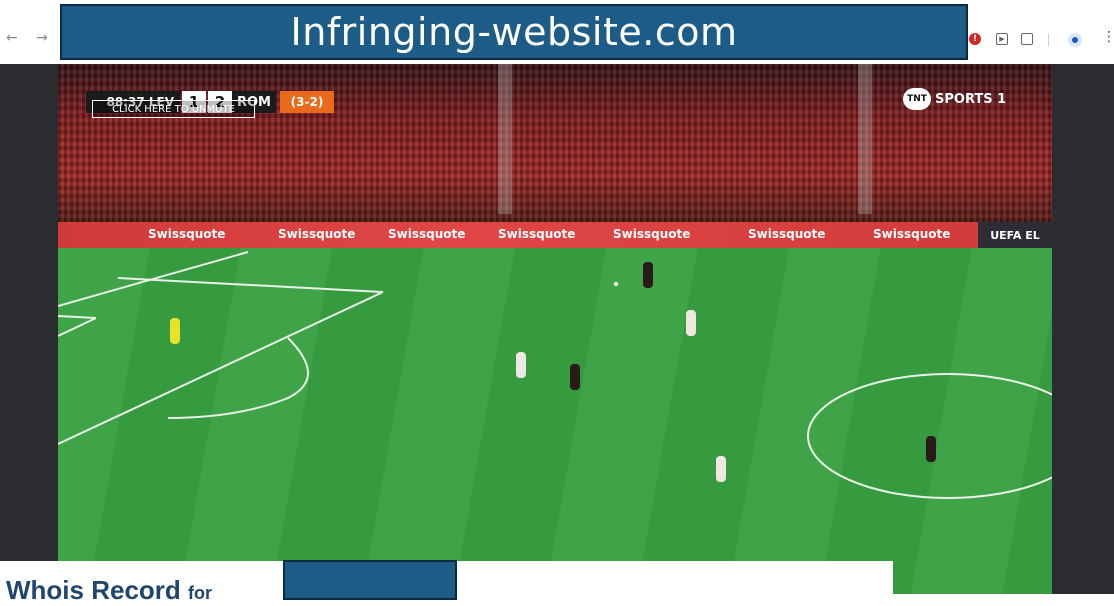 Image resolution: width=1114 pixels, height=606 pixels. I want to click on extensions-icon, so click(1027, 39).